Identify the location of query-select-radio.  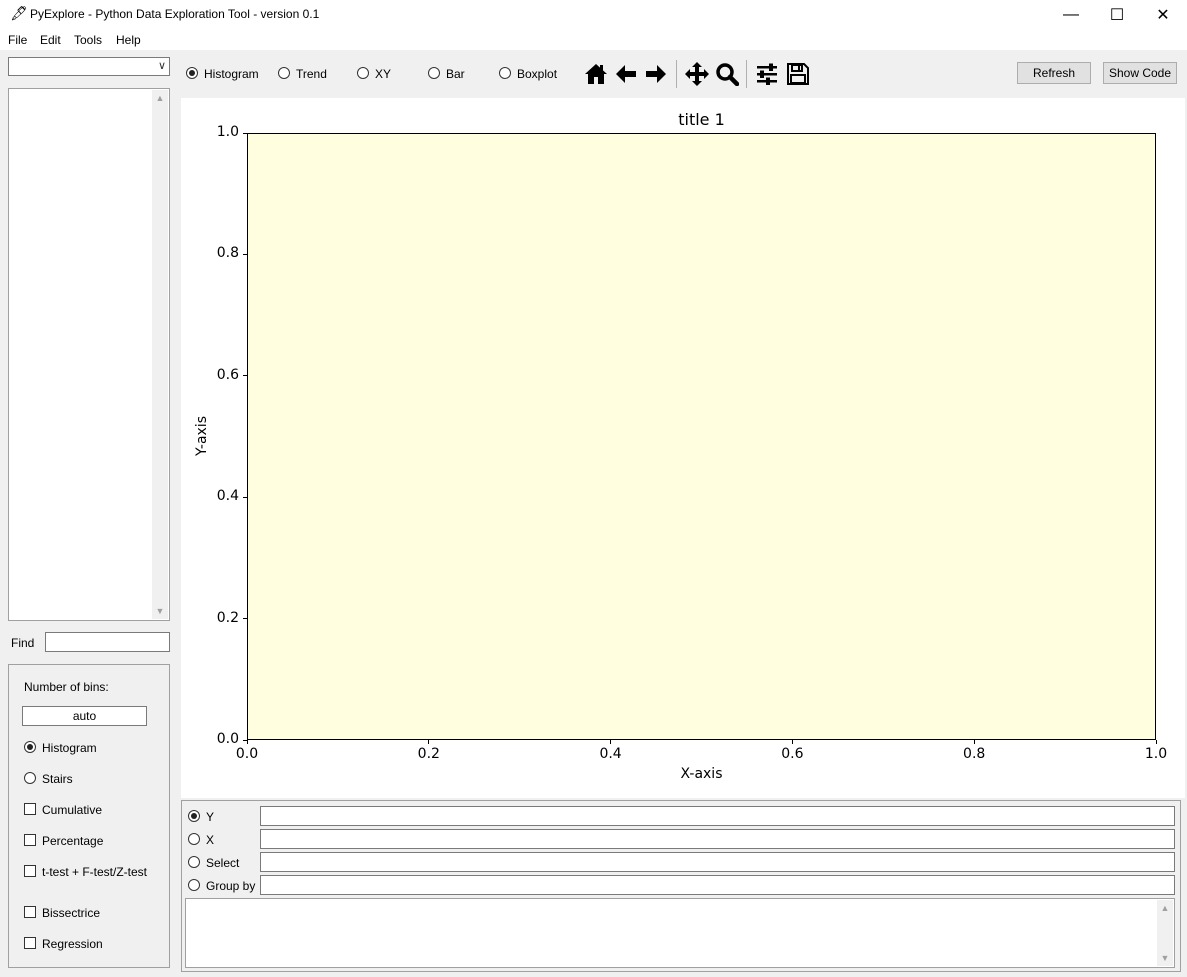
(194, 862).